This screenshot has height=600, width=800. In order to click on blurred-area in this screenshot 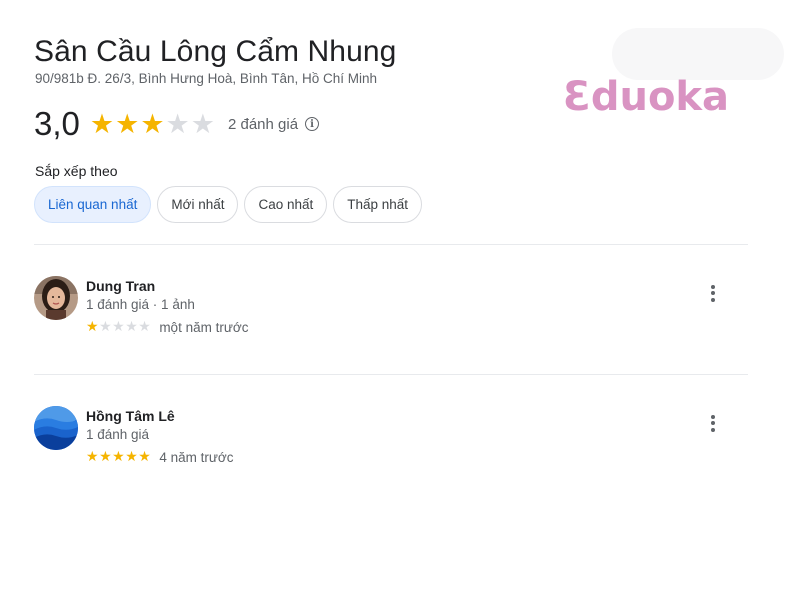, I will do `click(698, 54)`.